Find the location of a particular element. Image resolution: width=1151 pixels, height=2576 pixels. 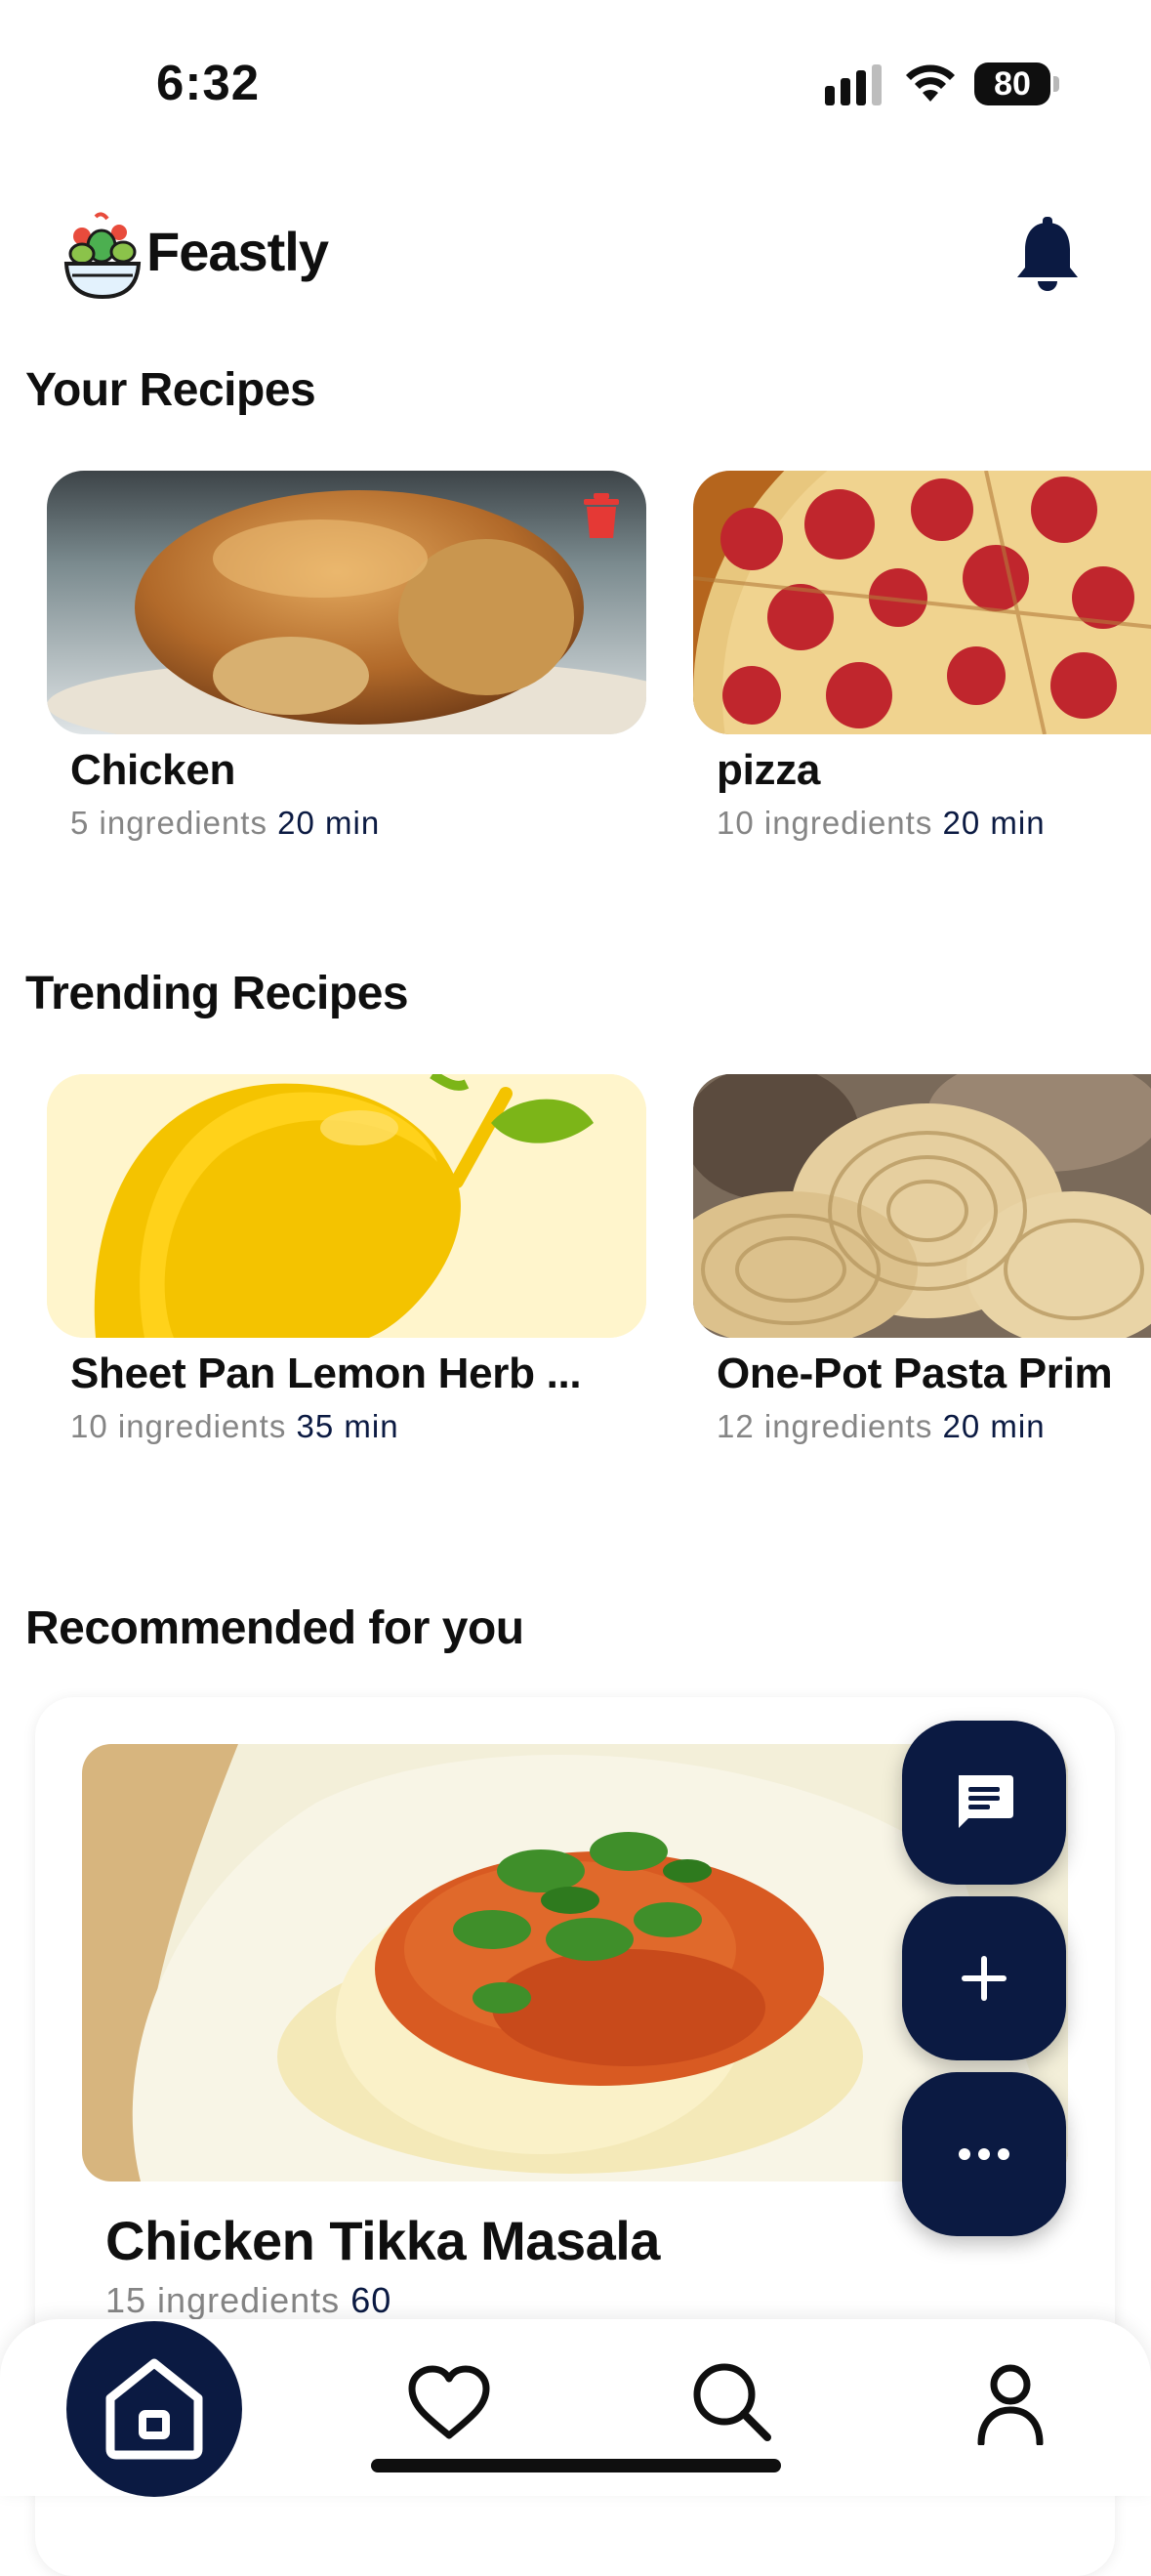

more-button is located at coordinates (984, 2154).